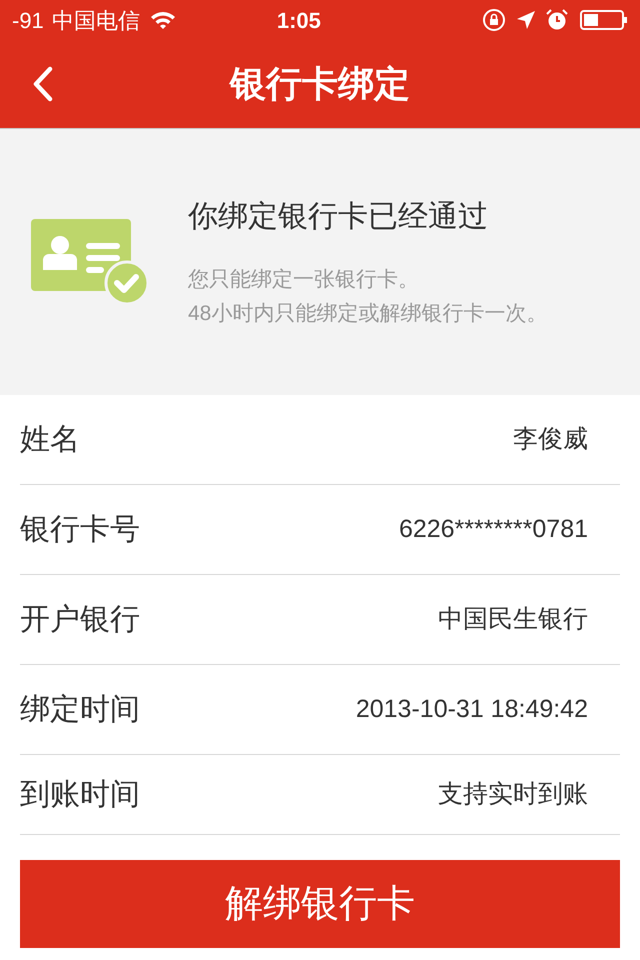 The height and width of the screenshot is (960, 640). What do you see at coordinates (298, 20) in the screenshot?
I see `clock-time: 1:05` at bounding box center [298, 20].